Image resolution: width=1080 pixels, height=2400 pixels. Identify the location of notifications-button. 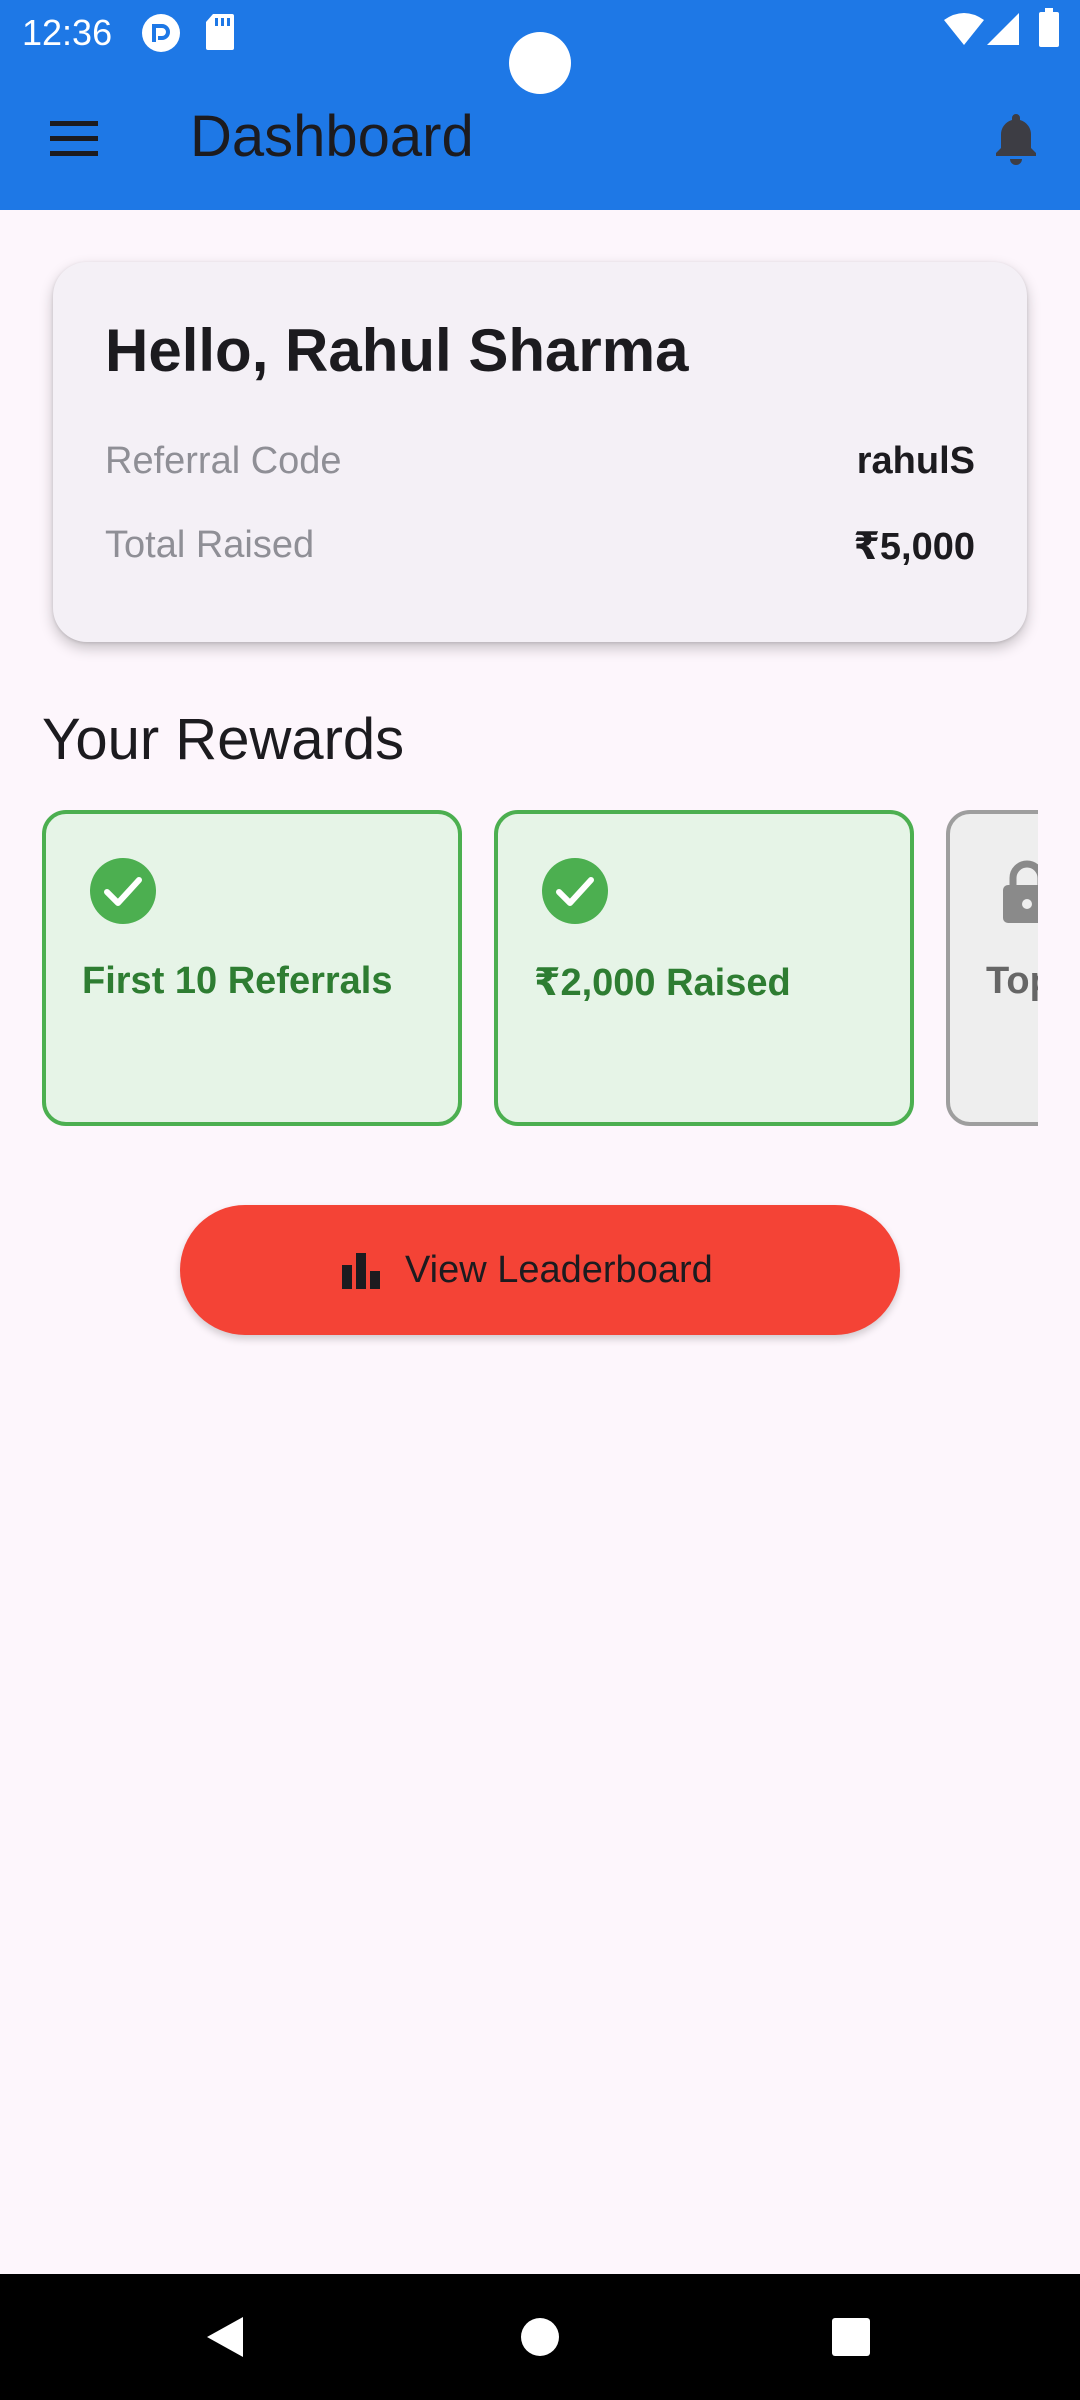
(1016, 138).